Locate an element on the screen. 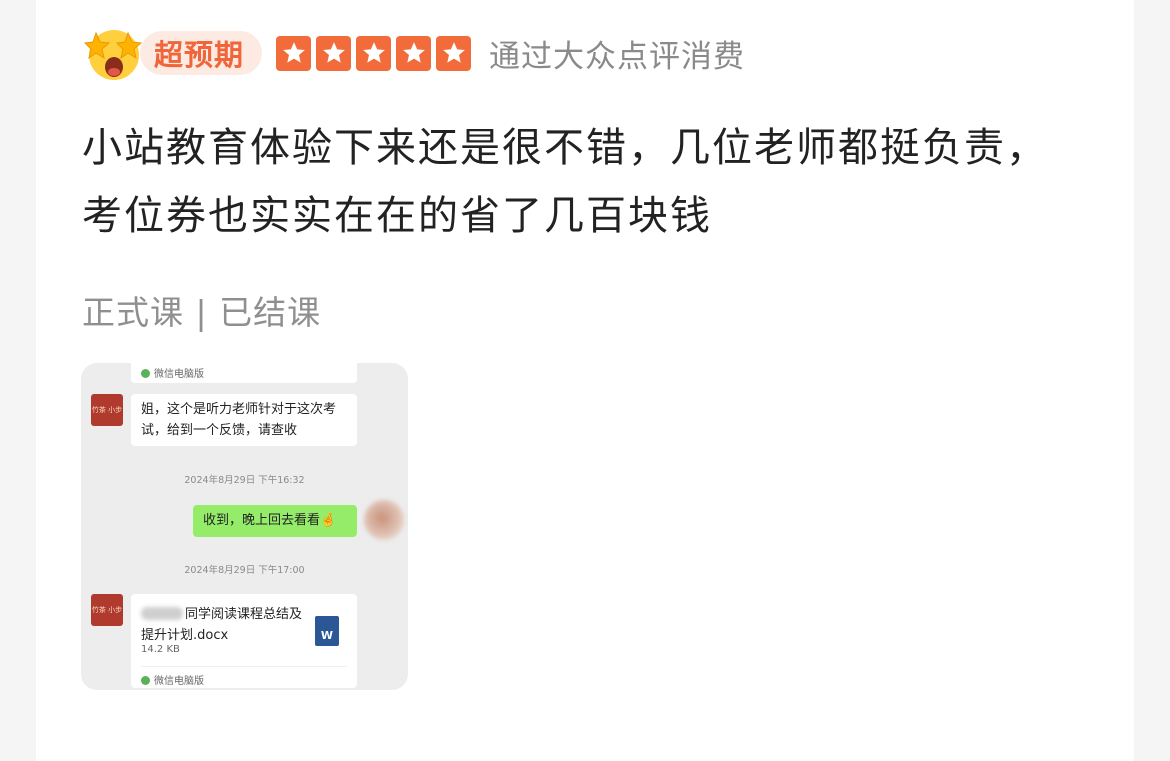  file-name: 同学阅读课程总结及提升计划.docx is located at coordinates (222, 625).